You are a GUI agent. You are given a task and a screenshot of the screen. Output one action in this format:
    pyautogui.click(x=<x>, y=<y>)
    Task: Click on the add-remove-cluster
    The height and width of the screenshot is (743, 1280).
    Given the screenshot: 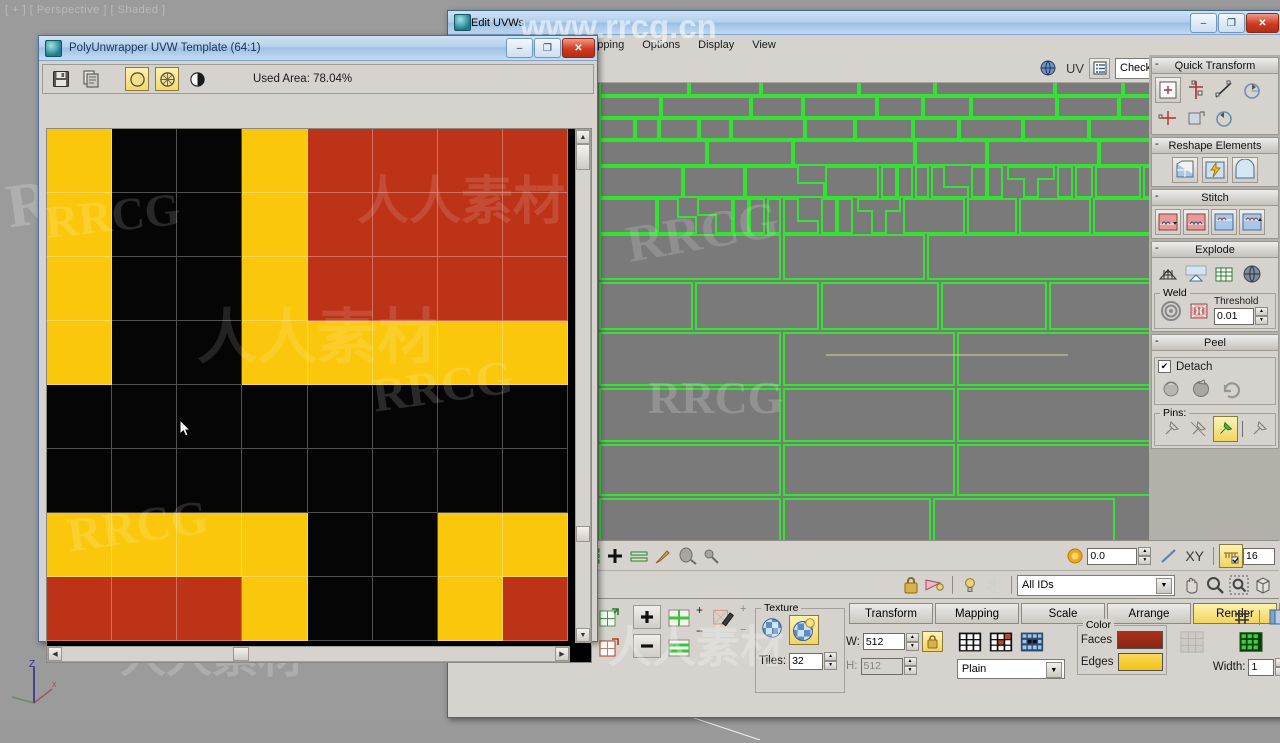 What is the action you would take?
    pyautogui.click(x=647, y=631)
    